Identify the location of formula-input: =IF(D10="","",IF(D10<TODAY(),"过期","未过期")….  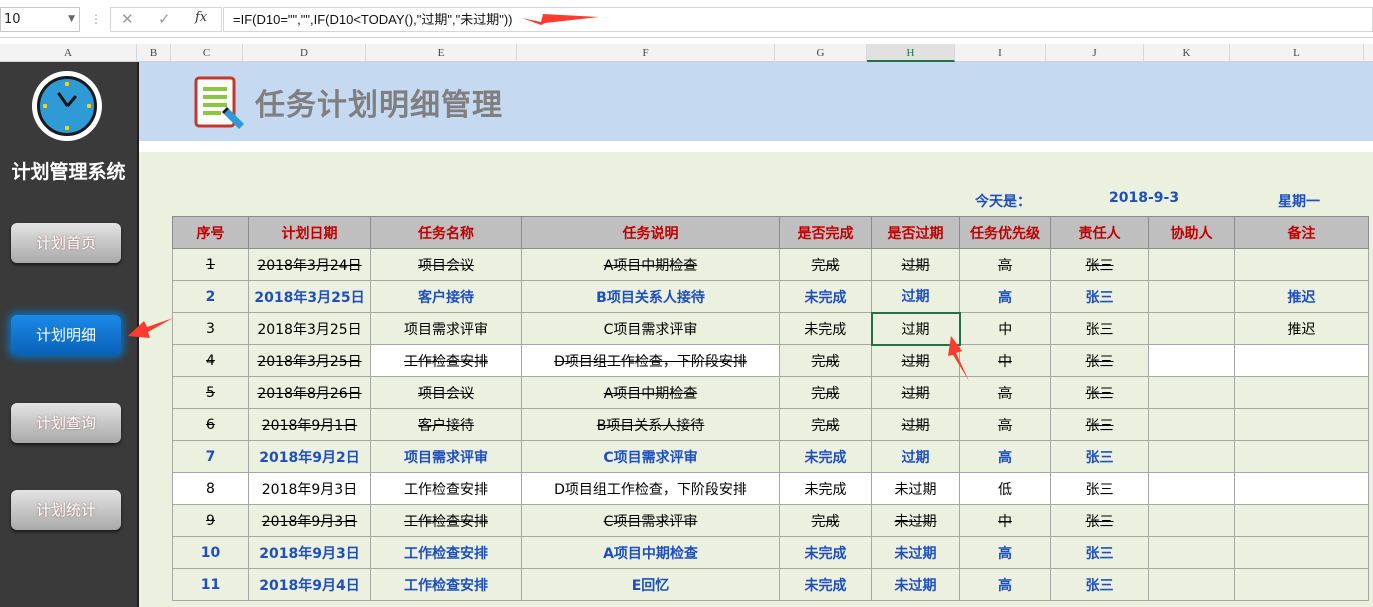
(798, 19).